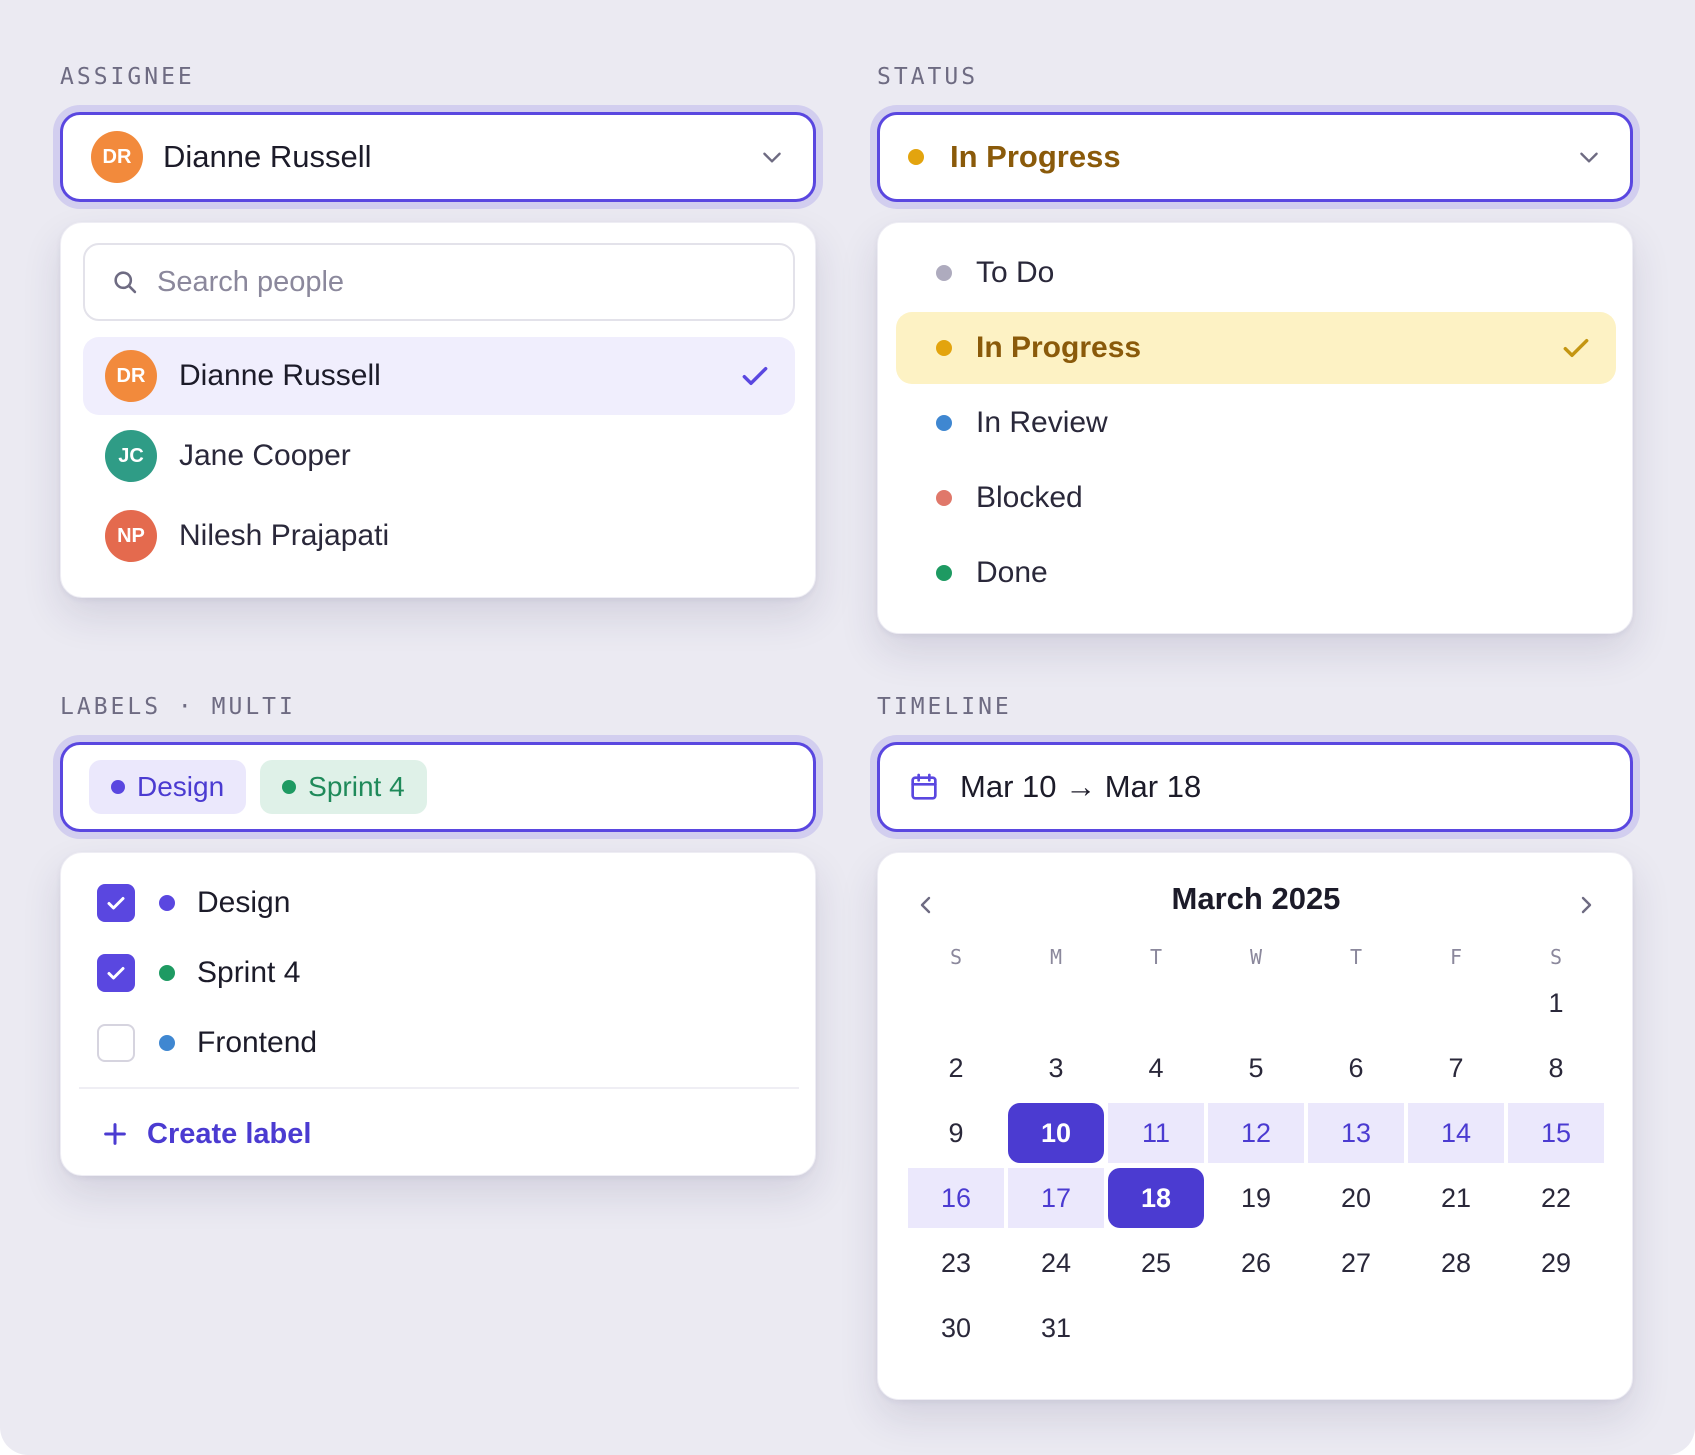 The width and height of the screenshot is (1695, 1455). I want to click on search-input, so click(437, 282).